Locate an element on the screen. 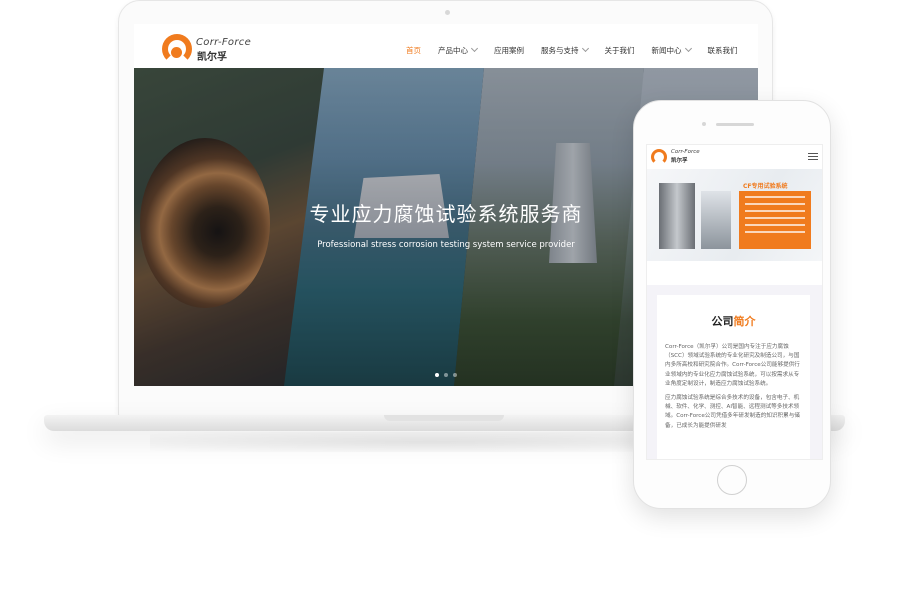  nav-item-about: 关于我们 is located at coordinates (620, 50).